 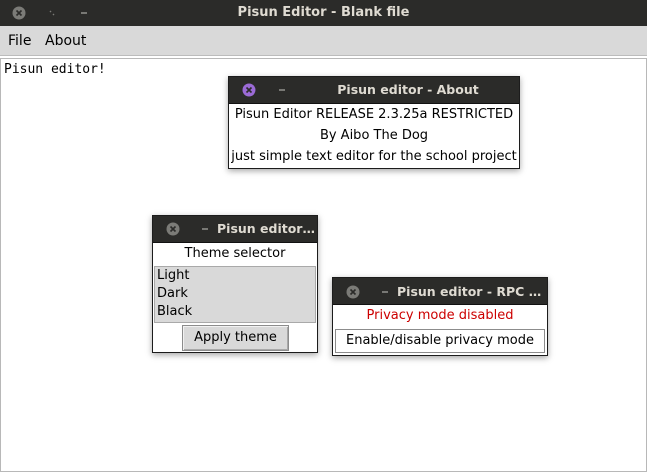 What do you see at coordinates (235, 338) in the screenshot?
I see `apply-theme-button: Apply theme` at bounding box center [235, 338].